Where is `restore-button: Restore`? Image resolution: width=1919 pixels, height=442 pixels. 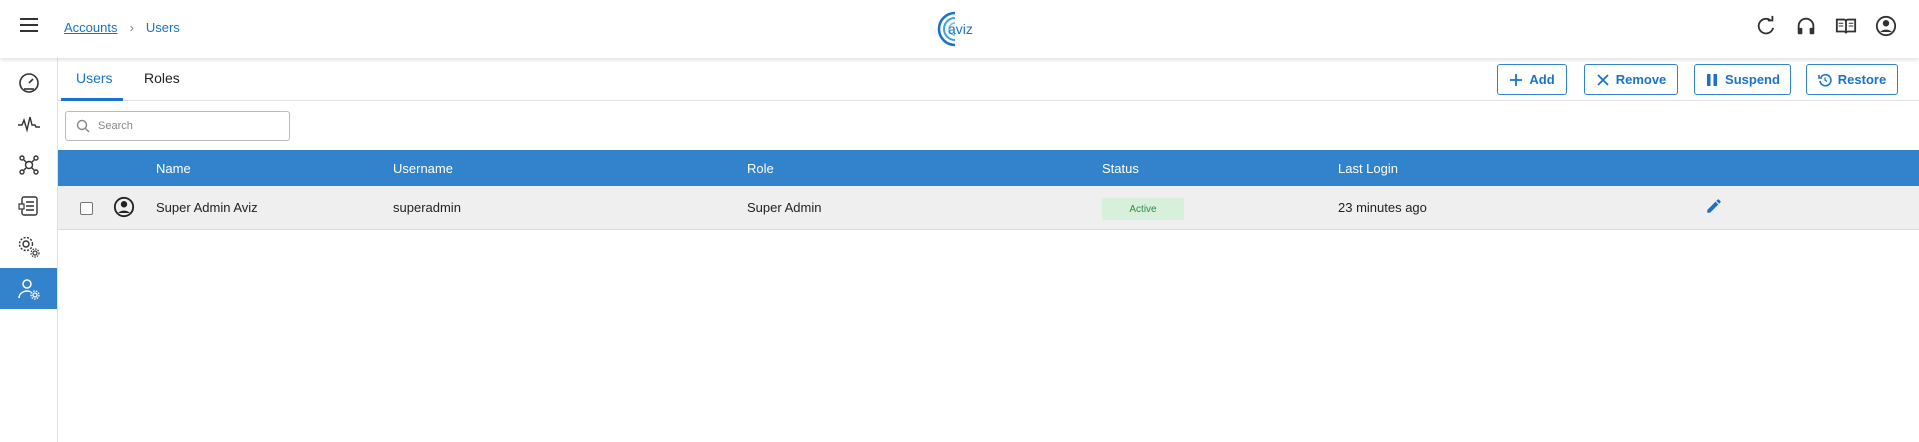
restore-button: Restore is located at coordinates (1852, 79).